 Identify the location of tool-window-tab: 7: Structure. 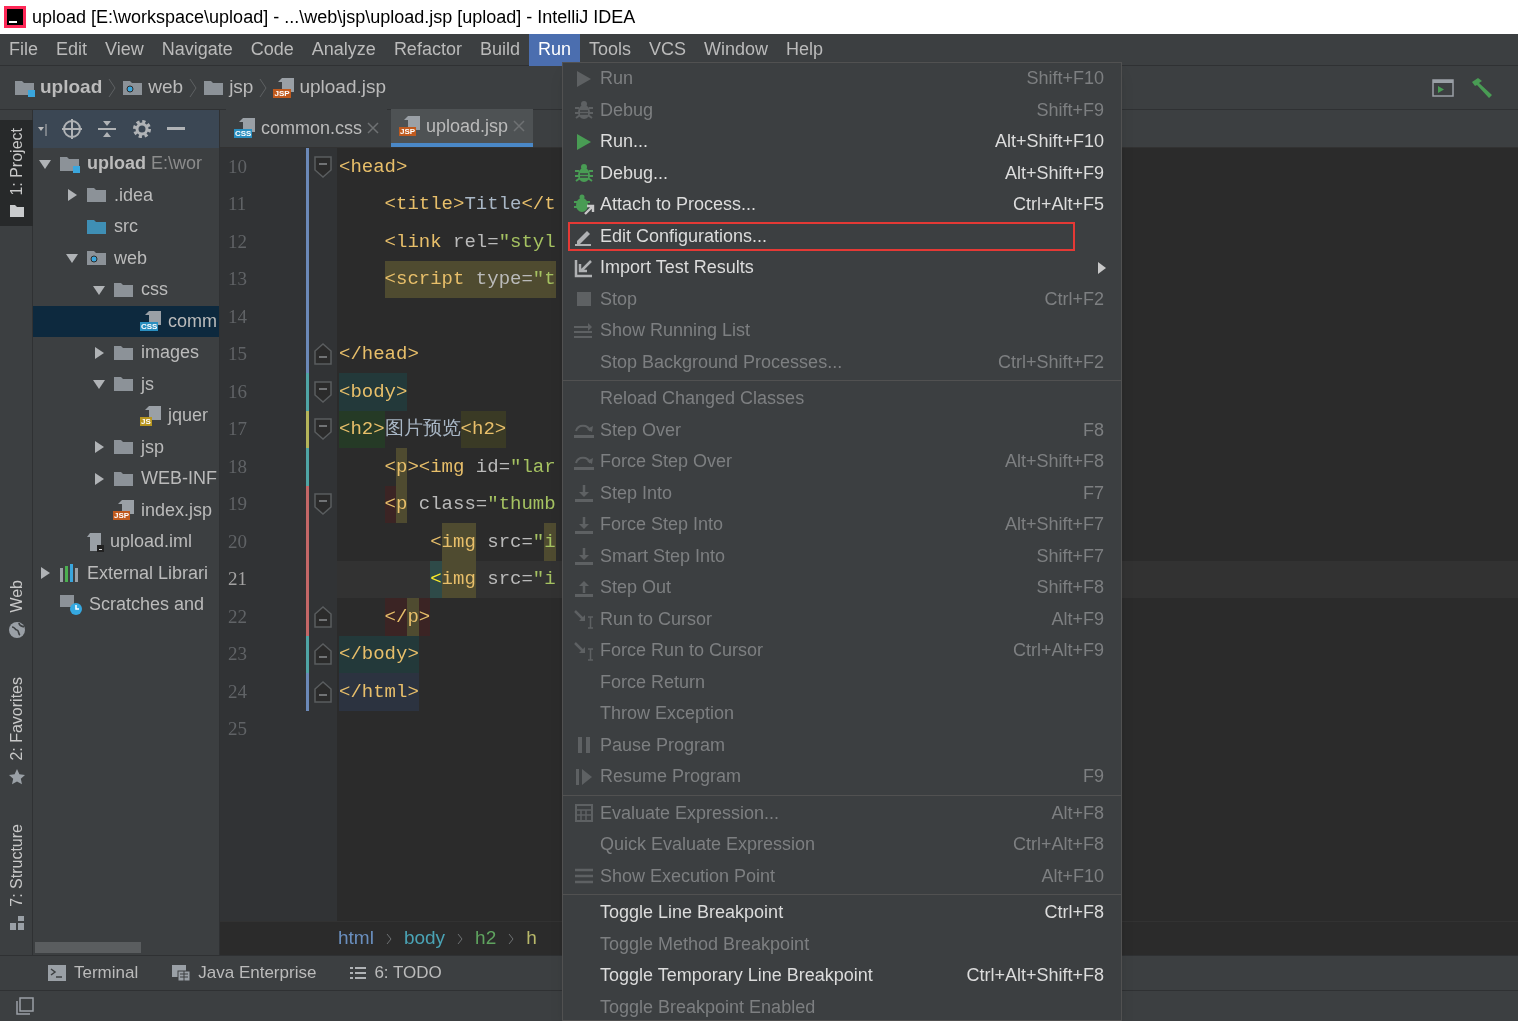
(16, 877).